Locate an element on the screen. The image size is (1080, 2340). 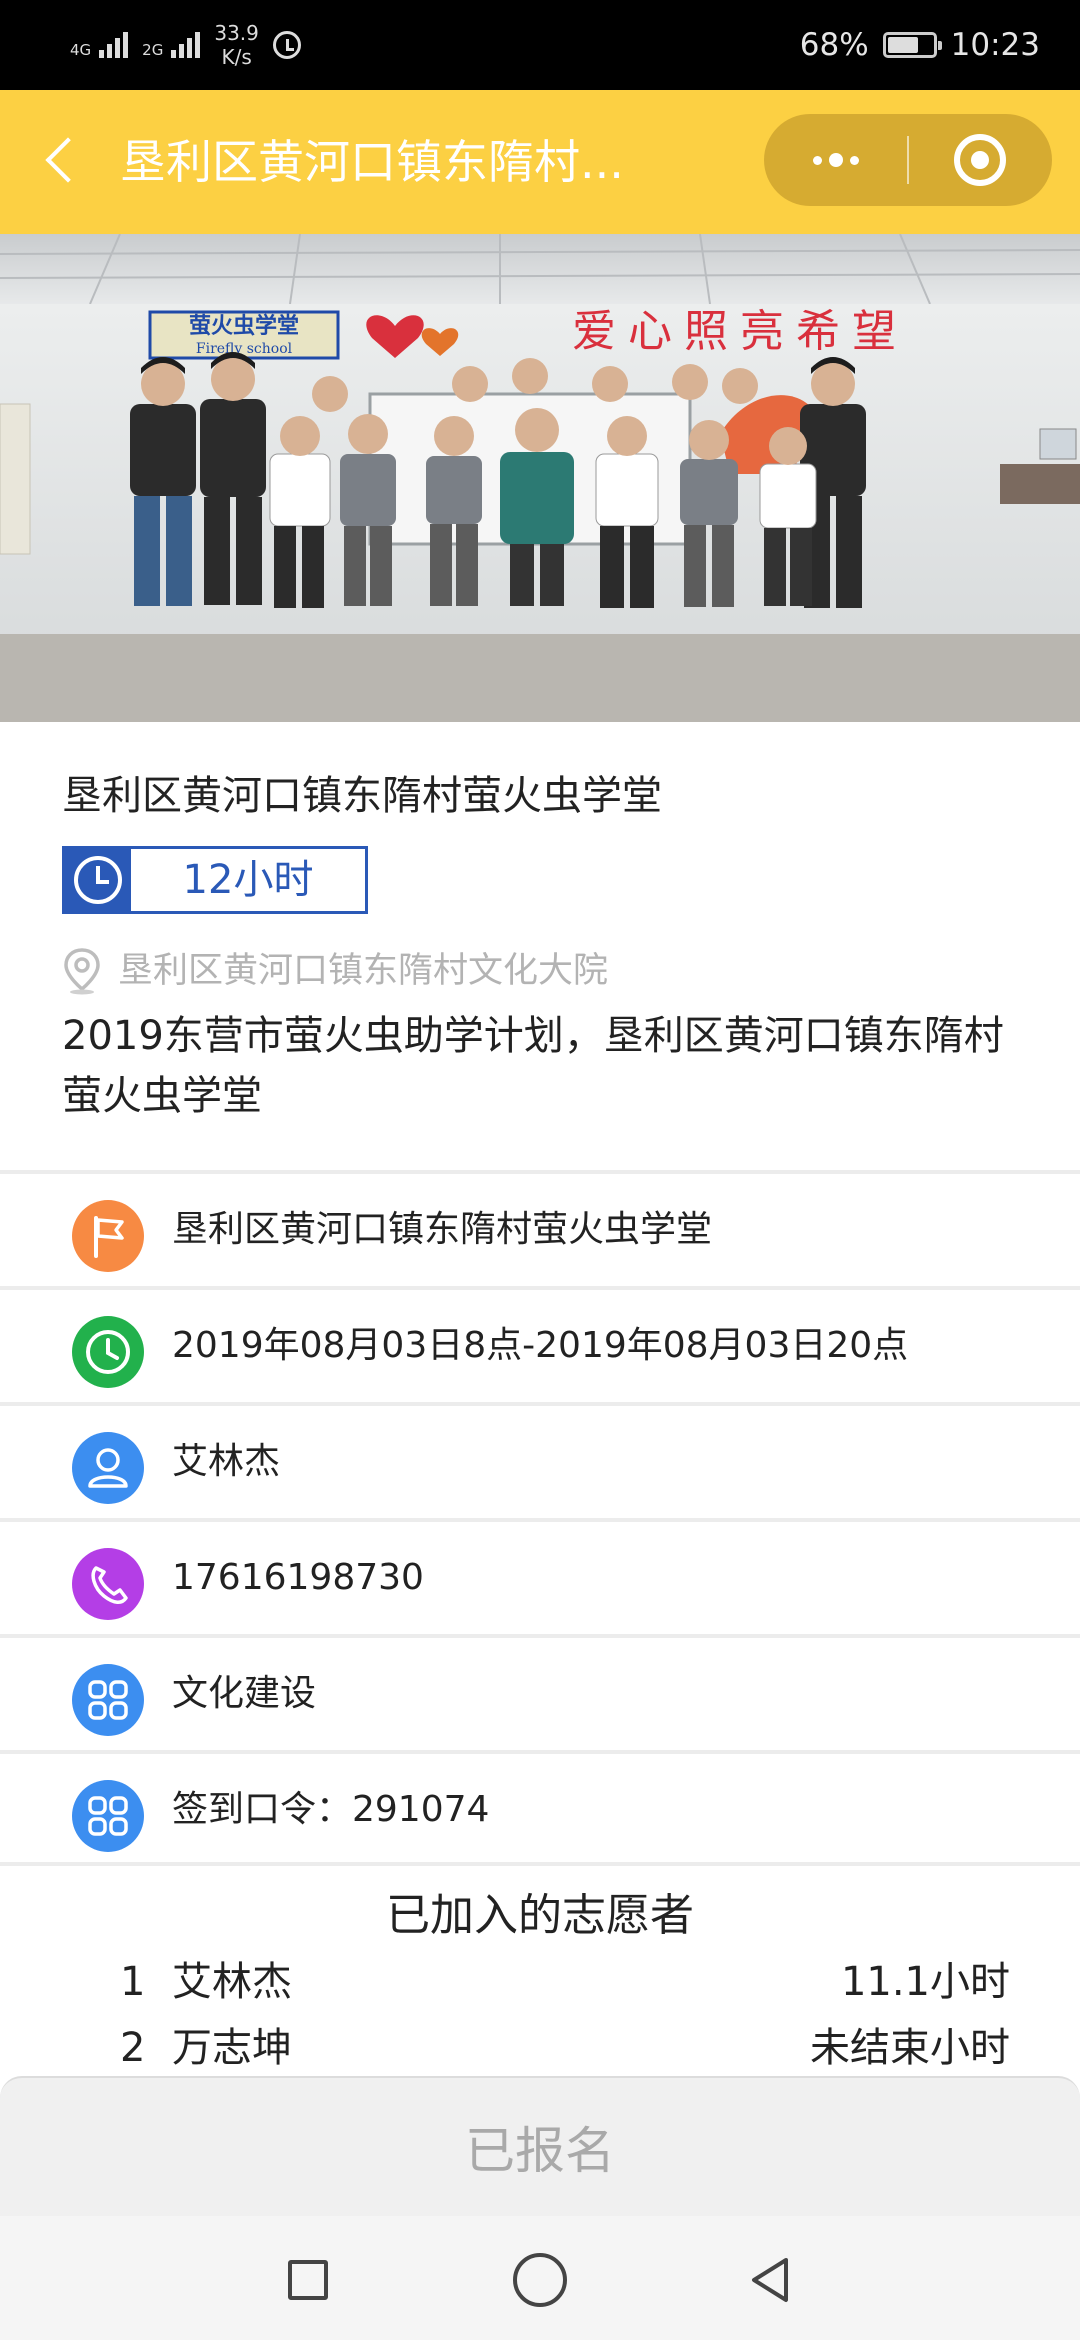
category-row: 文化建设 is located at coordinates (540, 1692).